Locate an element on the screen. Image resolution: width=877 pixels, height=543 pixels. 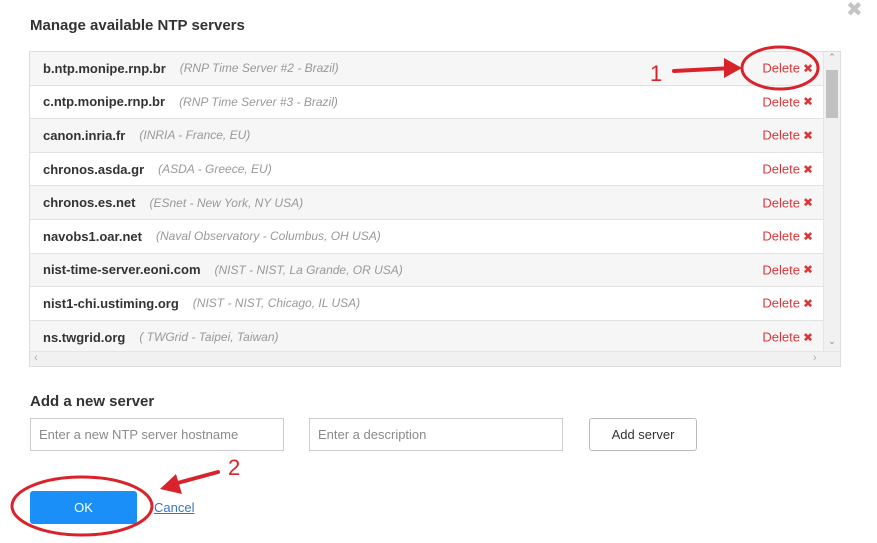
server-description: (NIST - NIST, Chicago, IL USA) is located at coordinates (276, 303).